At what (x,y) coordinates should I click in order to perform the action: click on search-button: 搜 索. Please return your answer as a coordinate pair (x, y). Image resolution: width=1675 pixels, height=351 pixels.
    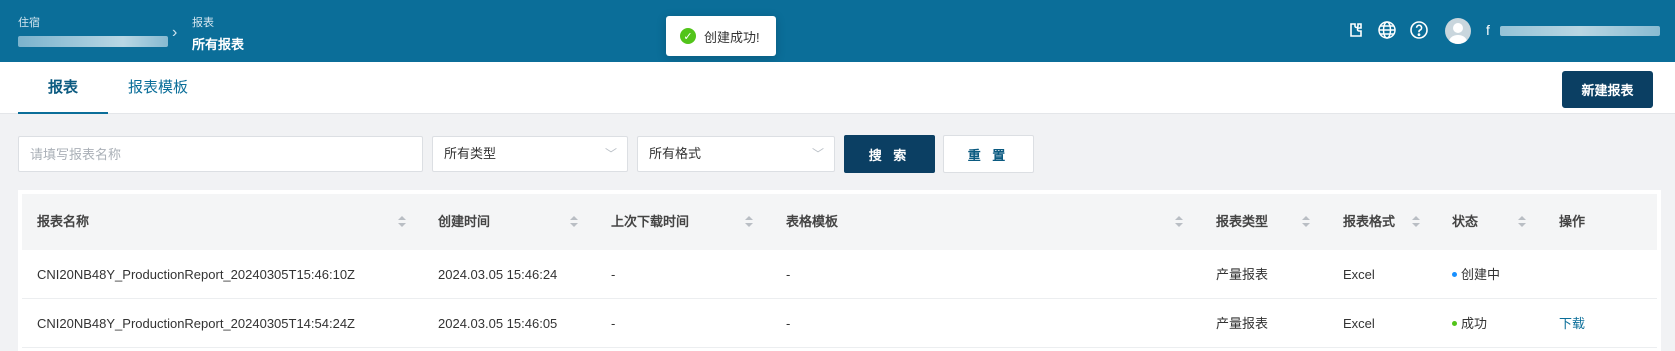
    Looking at the image, I should click on (889, 154).